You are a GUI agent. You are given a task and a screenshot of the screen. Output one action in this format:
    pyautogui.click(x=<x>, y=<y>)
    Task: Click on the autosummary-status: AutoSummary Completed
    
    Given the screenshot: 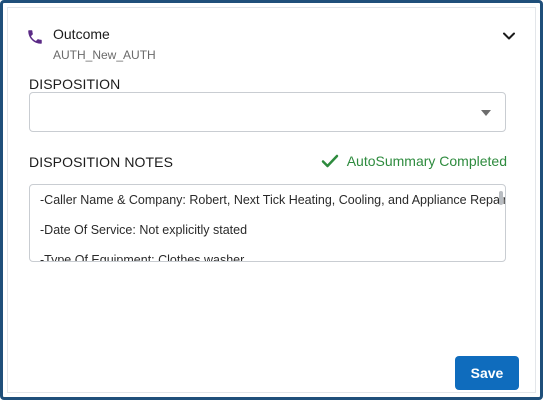 What is the action you would take?
    pyautogui.click(x=414, y=161)
    